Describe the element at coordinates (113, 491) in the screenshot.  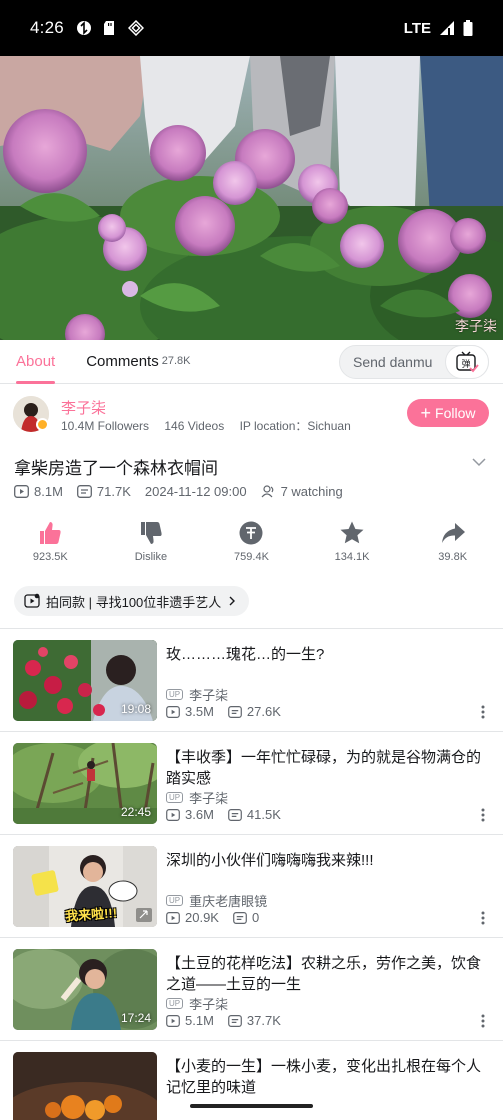
I see `danmaku-count: 71.7K` at that location.